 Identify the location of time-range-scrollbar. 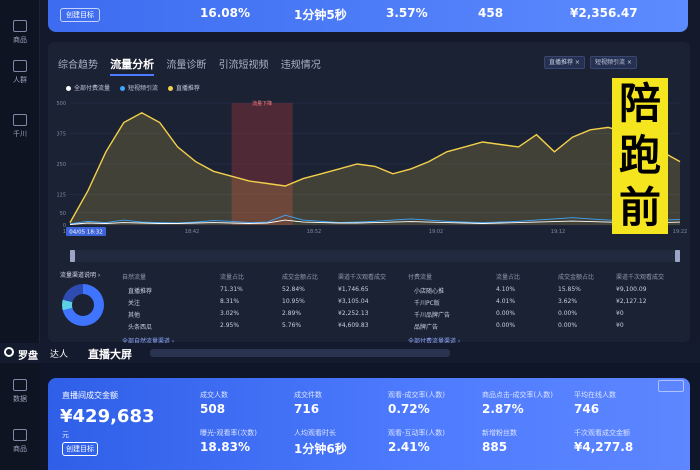
(375, 256).